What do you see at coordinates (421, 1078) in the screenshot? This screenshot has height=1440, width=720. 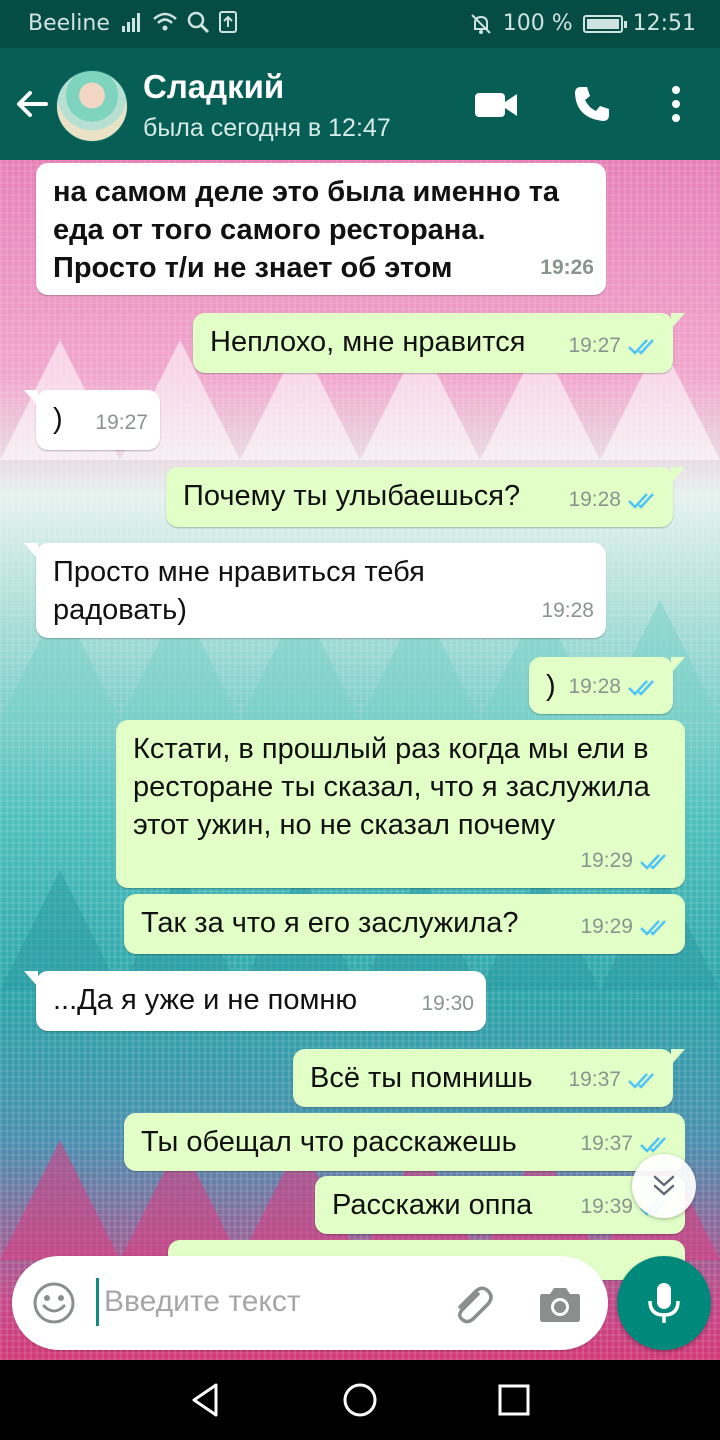 I see `message-text: Всё ты помнишь` at bounding box center [421, 1078].